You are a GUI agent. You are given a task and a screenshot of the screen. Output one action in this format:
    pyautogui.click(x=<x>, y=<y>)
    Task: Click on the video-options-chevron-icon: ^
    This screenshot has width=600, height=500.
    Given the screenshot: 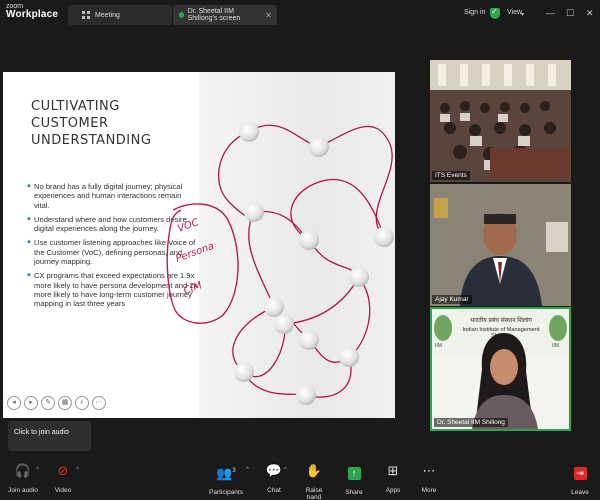 What is the action you would take?
    pyautogui.click(x=77, y=470)
    